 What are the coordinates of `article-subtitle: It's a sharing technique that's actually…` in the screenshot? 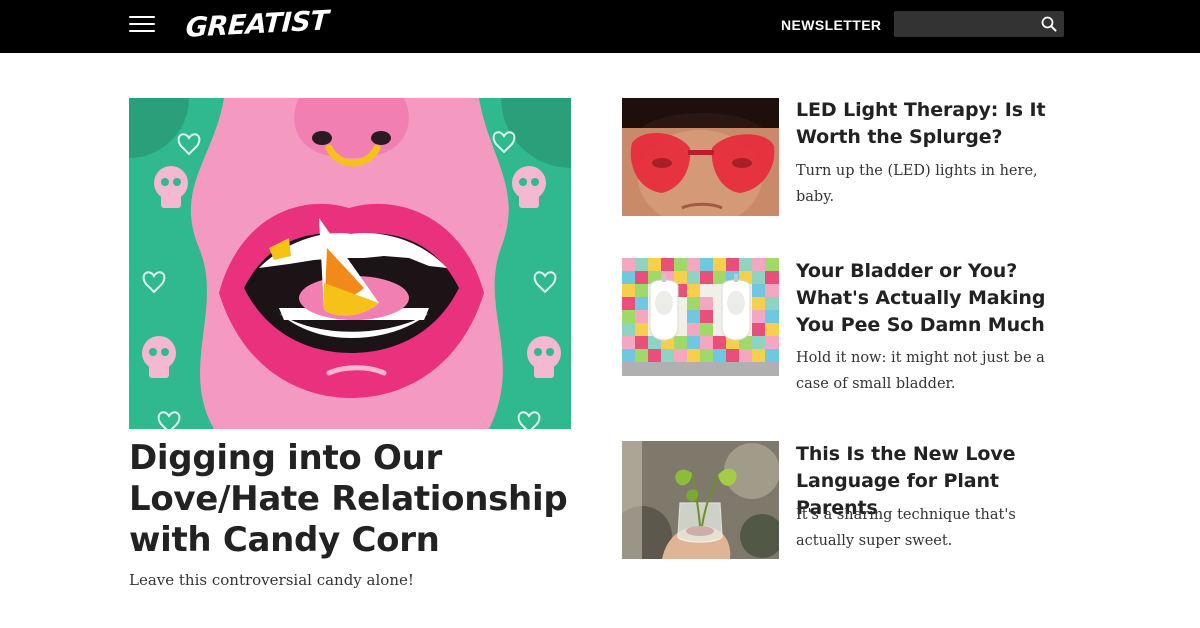 It's located at (906, 528).